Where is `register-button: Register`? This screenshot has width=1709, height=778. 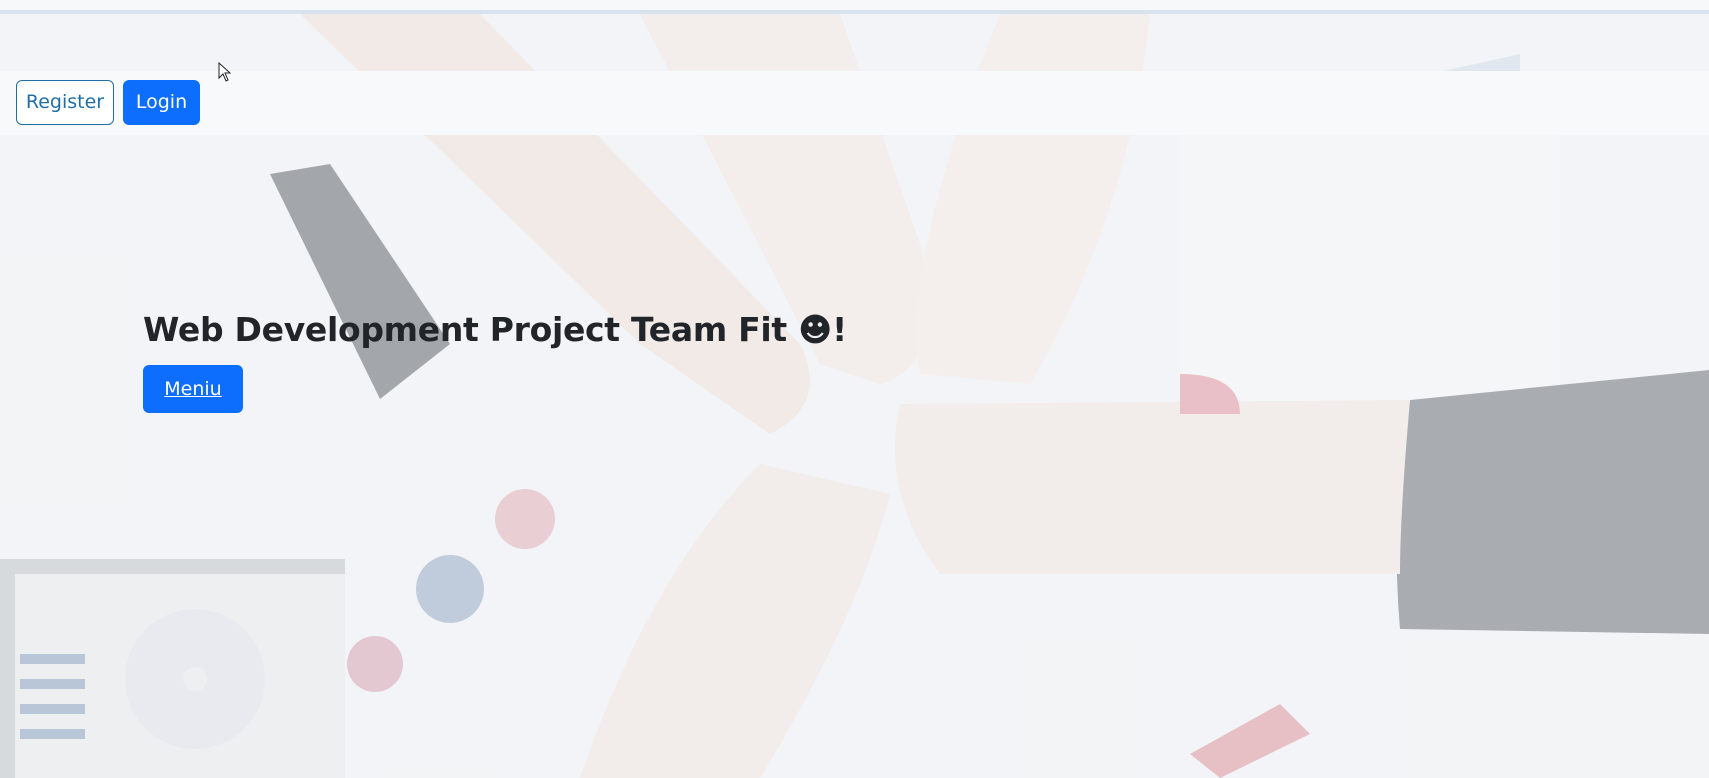
register-button: Register is located at coordinates (65, 102).